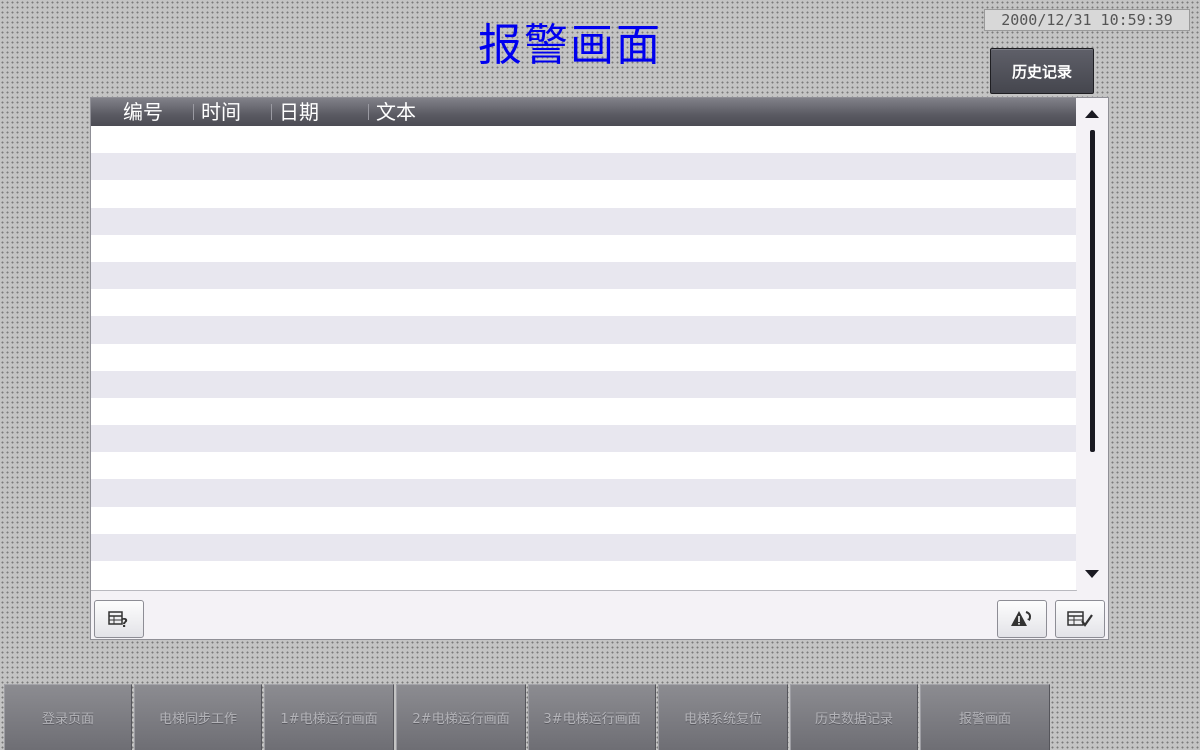 The height and width of the screenshot is (750, 1200). I want to click on table-help-icon: ?, so click(118, 620).